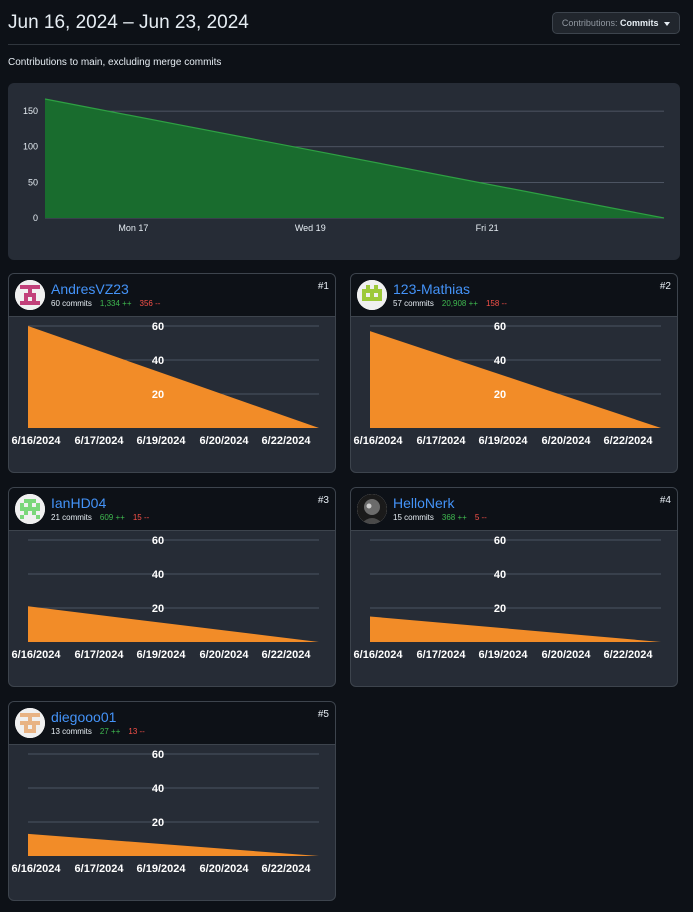 This screenshot has width=693, height=912. What do you see at coordinates (344, 165) in the screenshot?
I see `overview-chart-svg: 0 50 100 150 Mon 17 Wed 19 Fri 21` at bounding box center [344, 165].